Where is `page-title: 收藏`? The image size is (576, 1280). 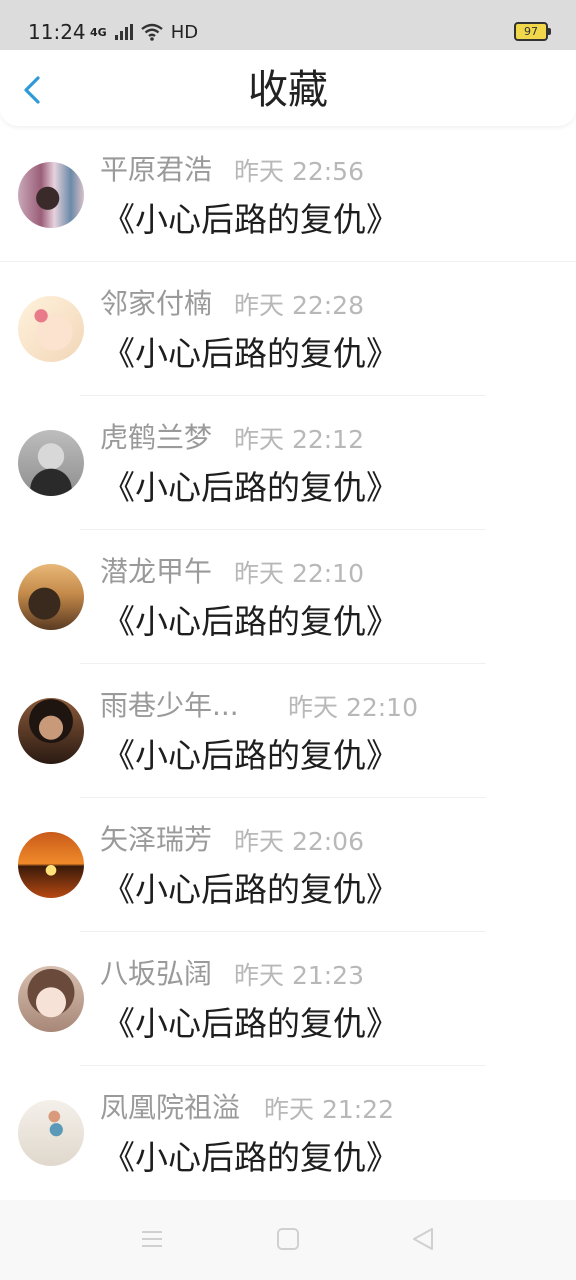 page-title: 收藏 is located at coordinates (288, 90).